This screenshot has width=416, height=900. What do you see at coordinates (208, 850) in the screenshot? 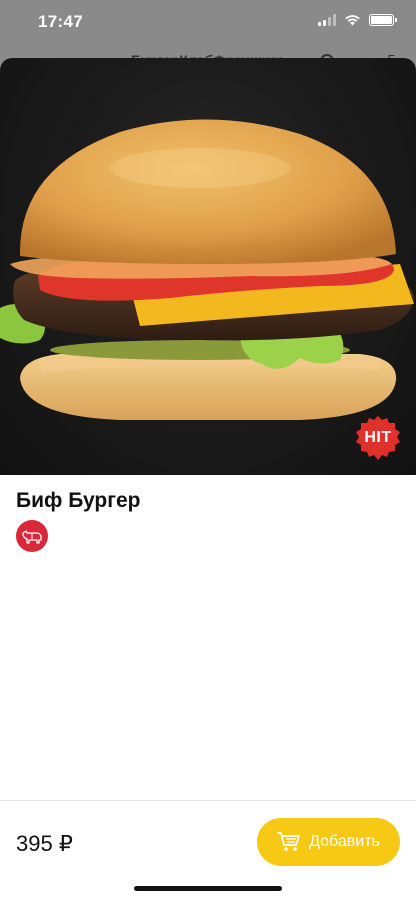
I see `bottom-bar: 395 ₽ Добавить` at bounding box center [208, 850].